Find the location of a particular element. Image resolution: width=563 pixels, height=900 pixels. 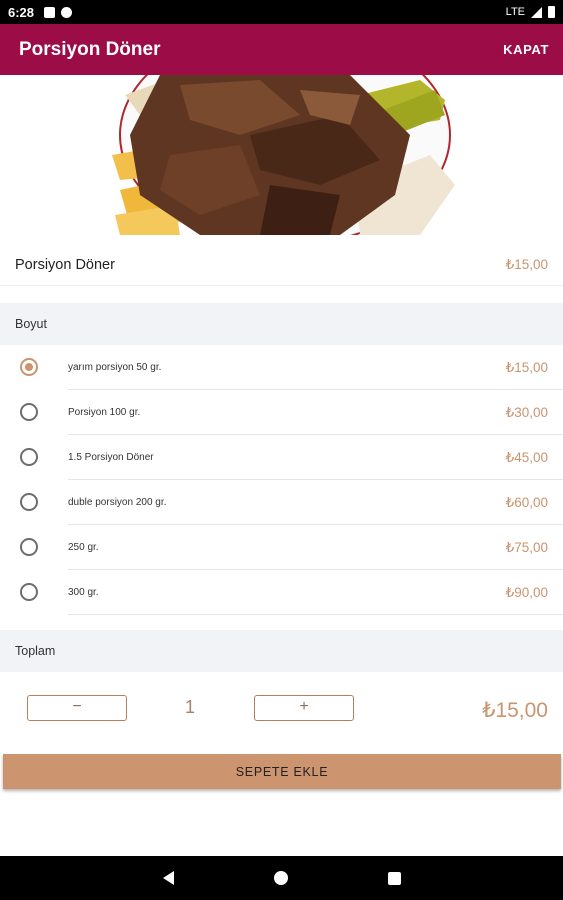

option-label: 250 gr. is located at coordinates (83, 547).